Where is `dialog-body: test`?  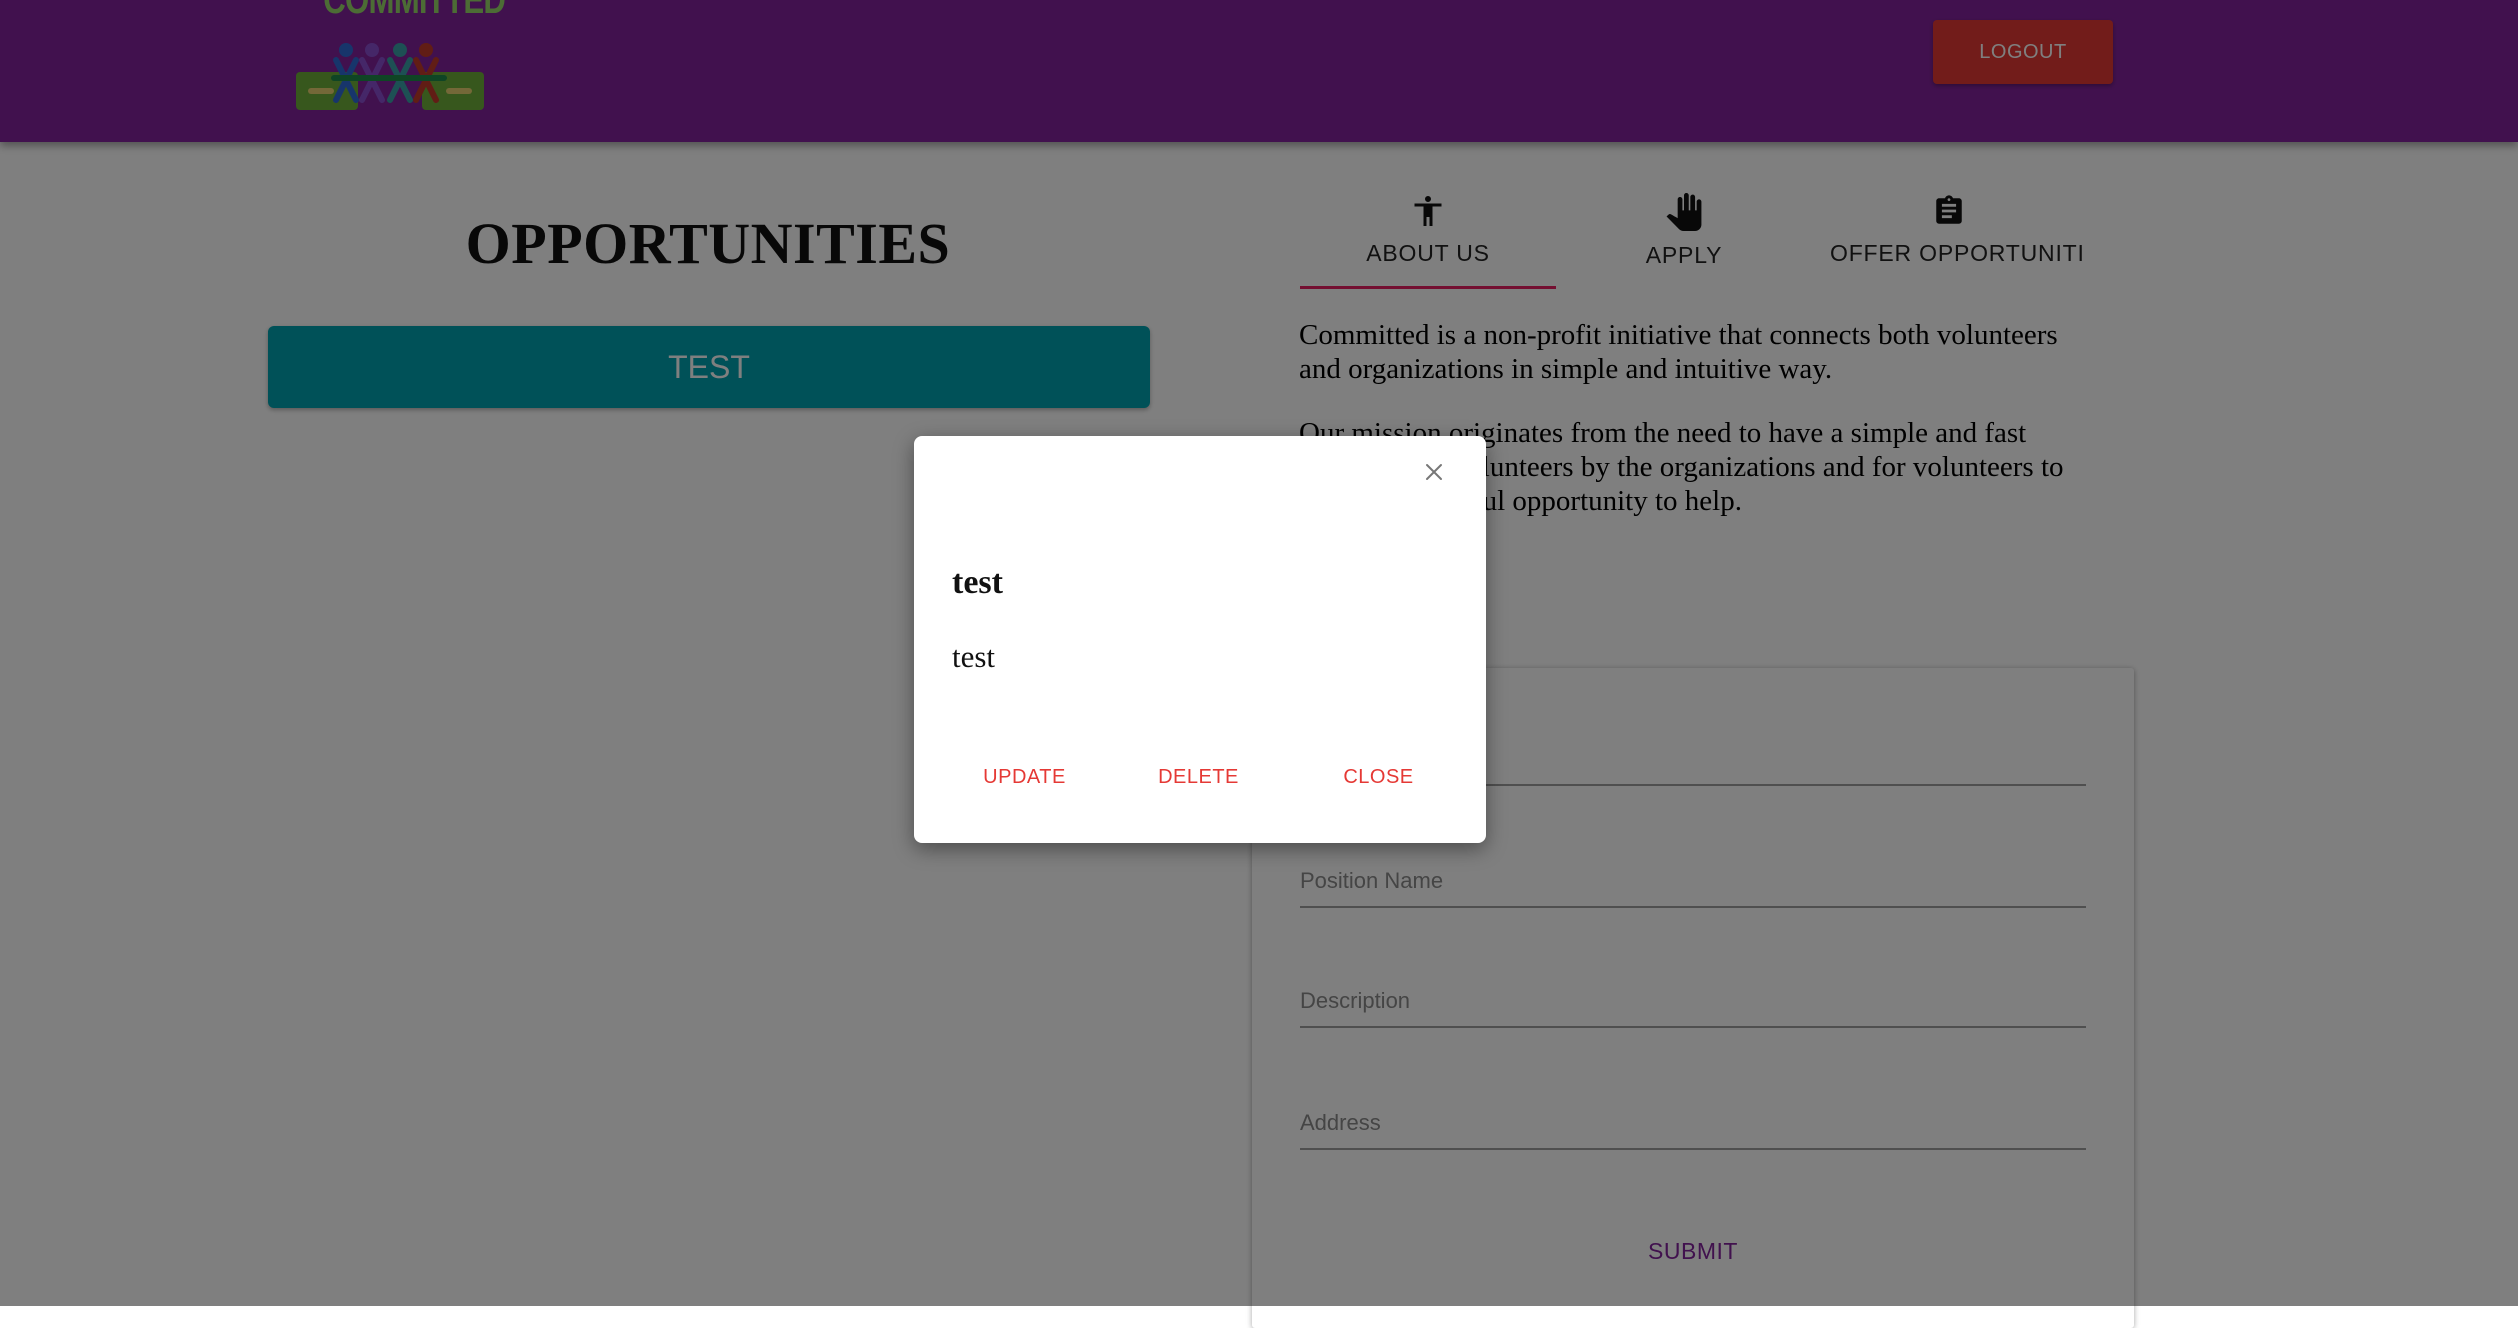
dialog-body: test is located at coordinates (974, 656).